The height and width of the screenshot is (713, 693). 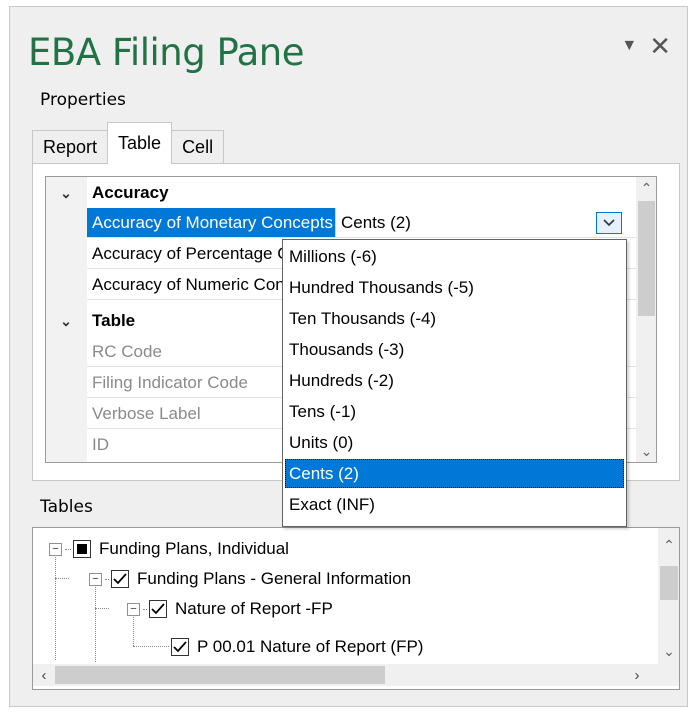 What do you see at coordinates (83, 100) in the screenshot?
I see `properties-label: Properties` at bounding box center [83, 100].